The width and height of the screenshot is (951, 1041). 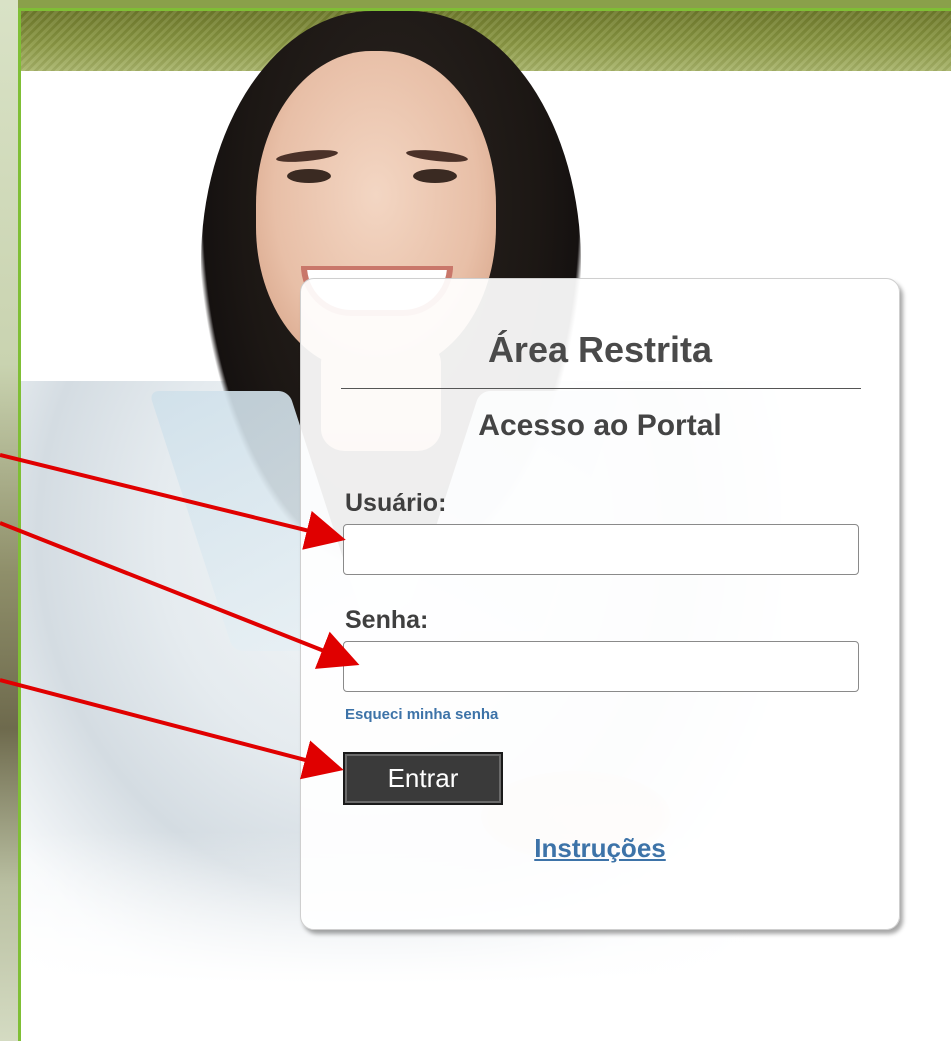 I want to click on login-title: Área Restrita, so click(x=600, y=349).